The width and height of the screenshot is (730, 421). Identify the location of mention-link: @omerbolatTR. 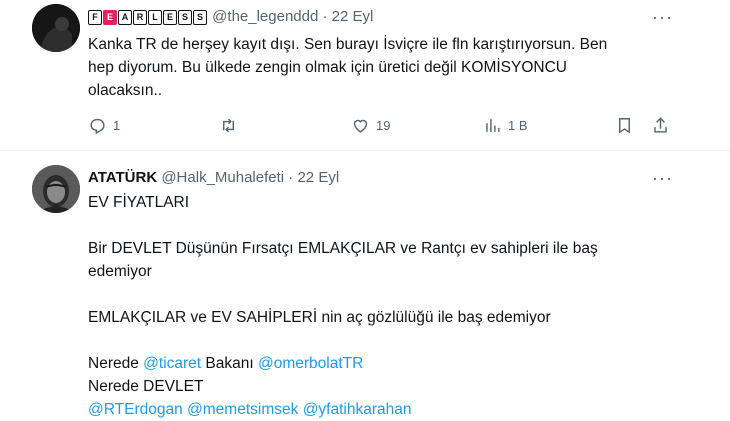
(310, 363).